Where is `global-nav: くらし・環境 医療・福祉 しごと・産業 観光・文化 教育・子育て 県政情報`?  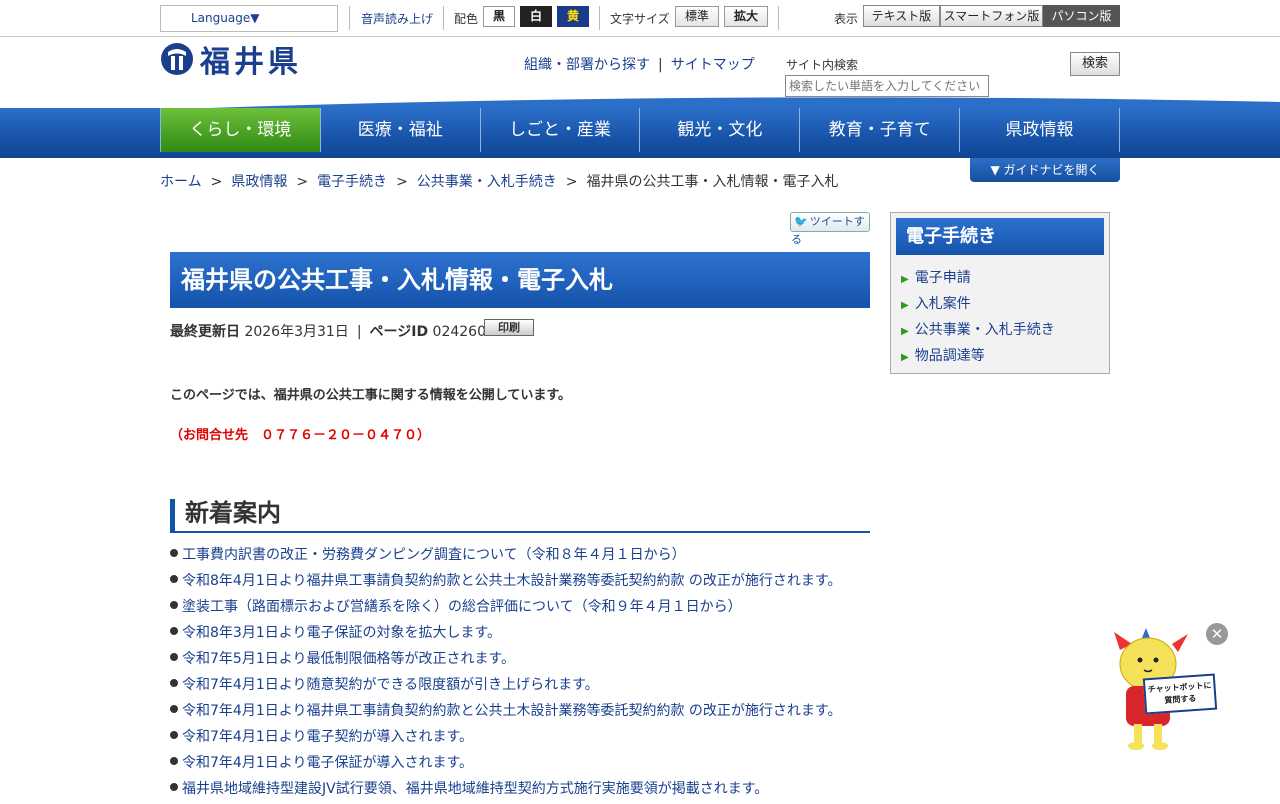
global-nav: くらし・環境 医療・福祉 しごと・産業 観光・文化 教育・子育て 県政情報 is located at coordinates (640, 130).